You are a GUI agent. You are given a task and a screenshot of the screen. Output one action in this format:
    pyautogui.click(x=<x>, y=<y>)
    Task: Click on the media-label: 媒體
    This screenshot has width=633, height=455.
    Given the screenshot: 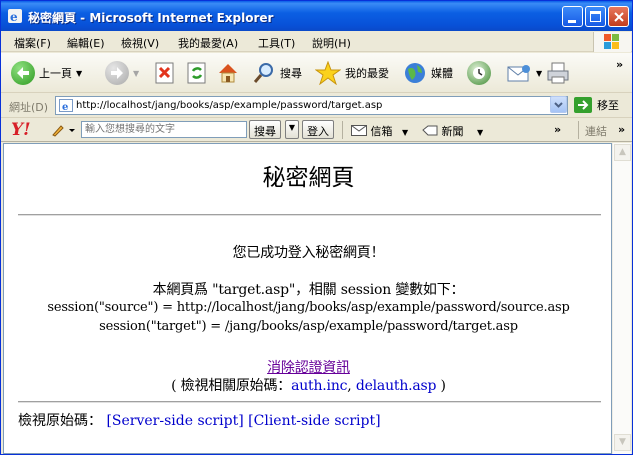 What is the action you would take?
    pyautogui.click(x=442, y=73)
    